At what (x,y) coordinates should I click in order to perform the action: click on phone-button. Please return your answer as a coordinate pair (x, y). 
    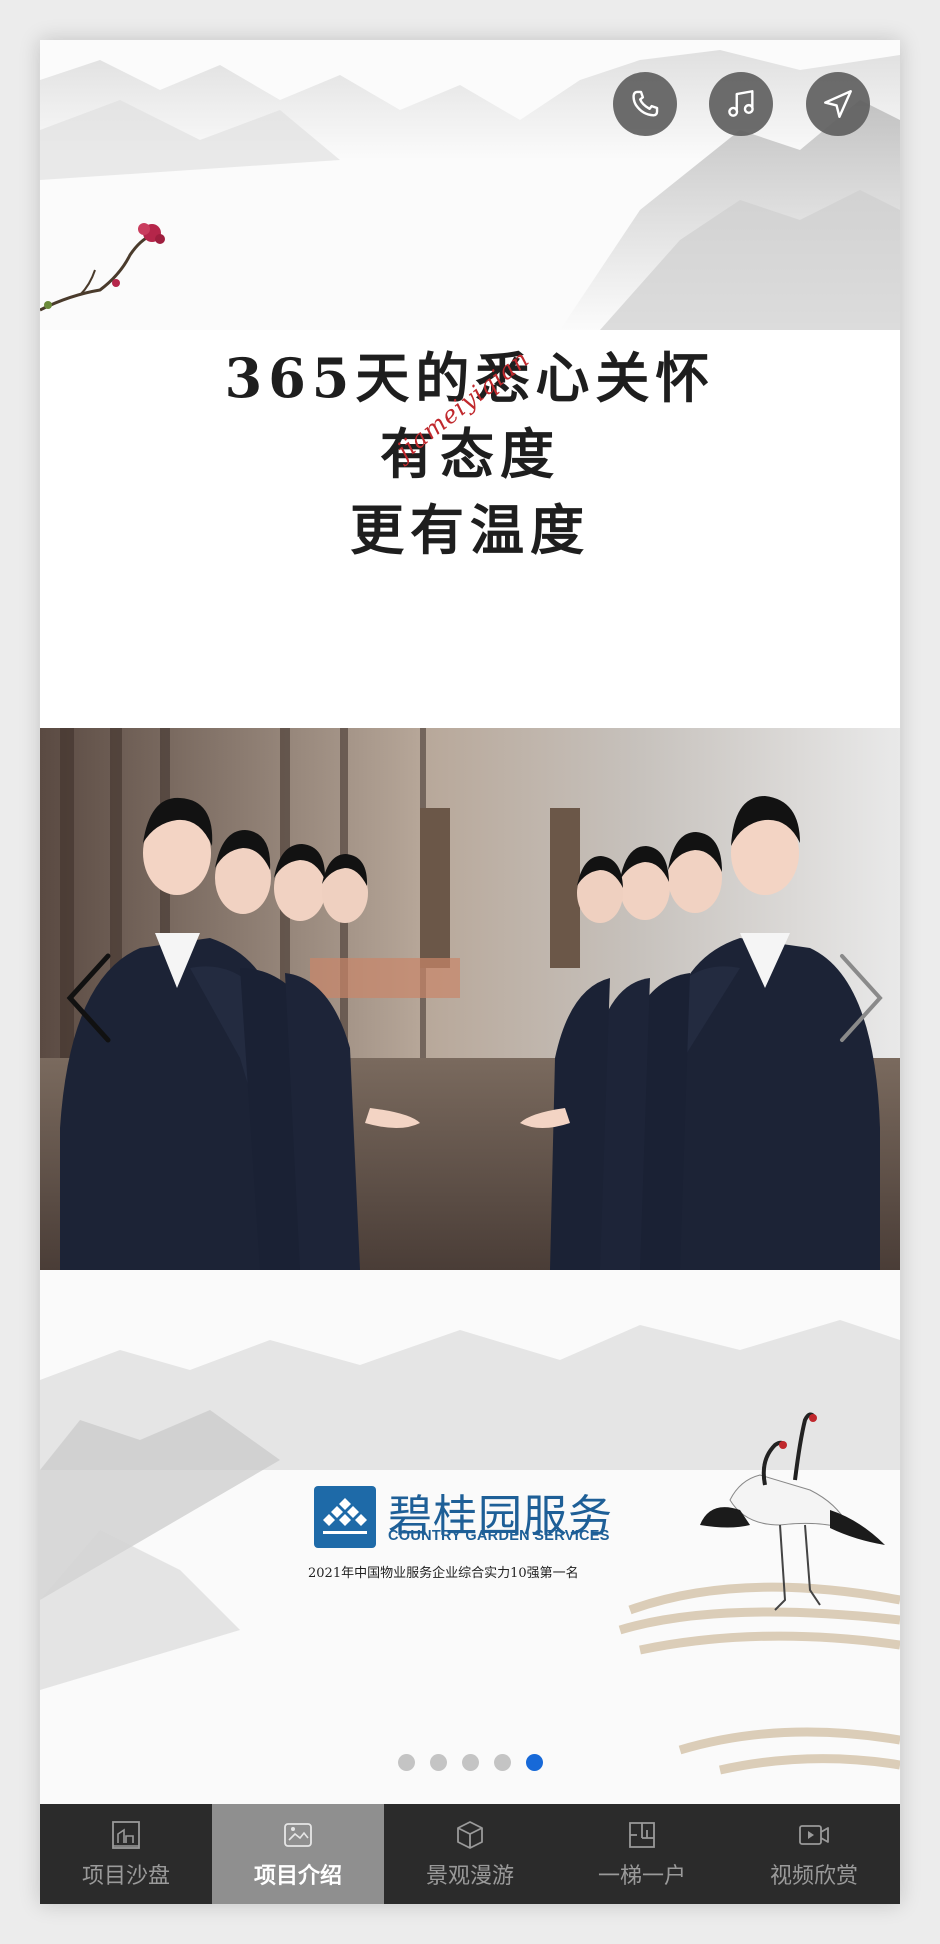
    Looking at the image, I should click on (645, 104).